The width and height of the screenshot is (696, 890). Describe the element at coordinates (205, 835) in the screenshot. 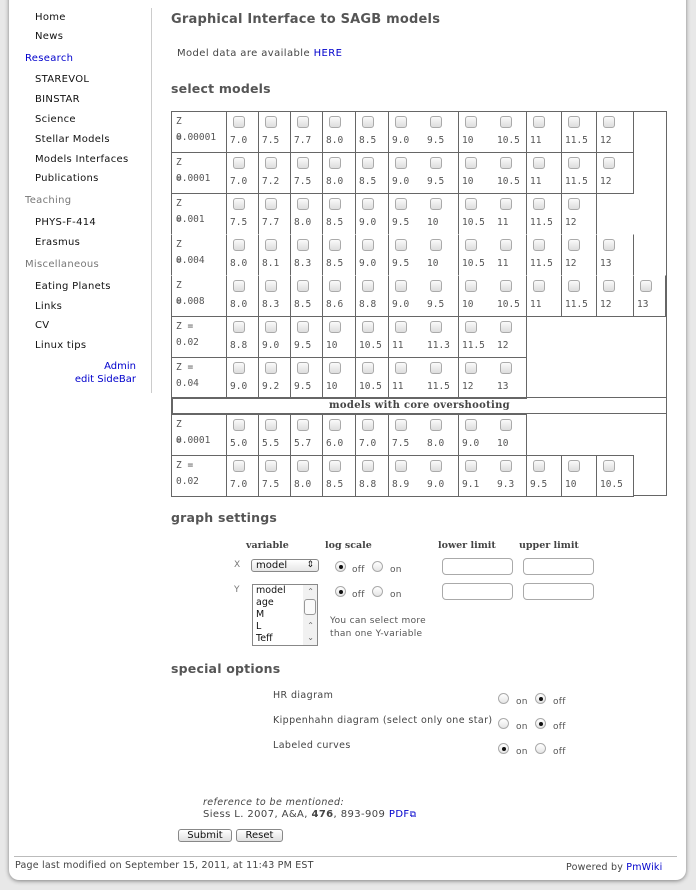

I see `submit-button: Submit` at that location.